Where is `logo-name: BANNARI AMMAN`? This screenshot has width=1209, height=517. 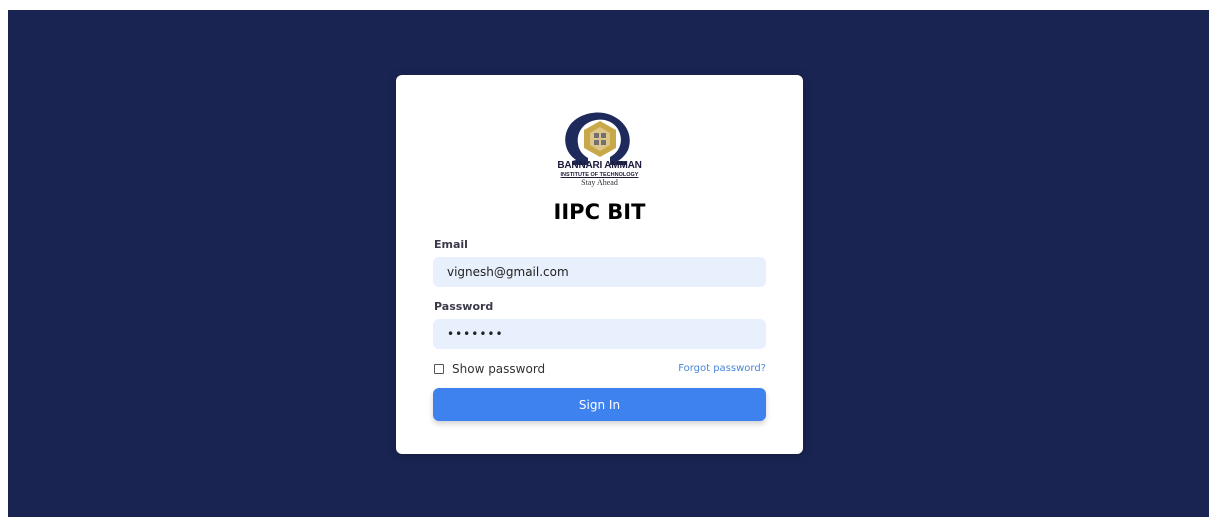
logo-name: BANNARI AMMAN is located at coordinates (599, 165).